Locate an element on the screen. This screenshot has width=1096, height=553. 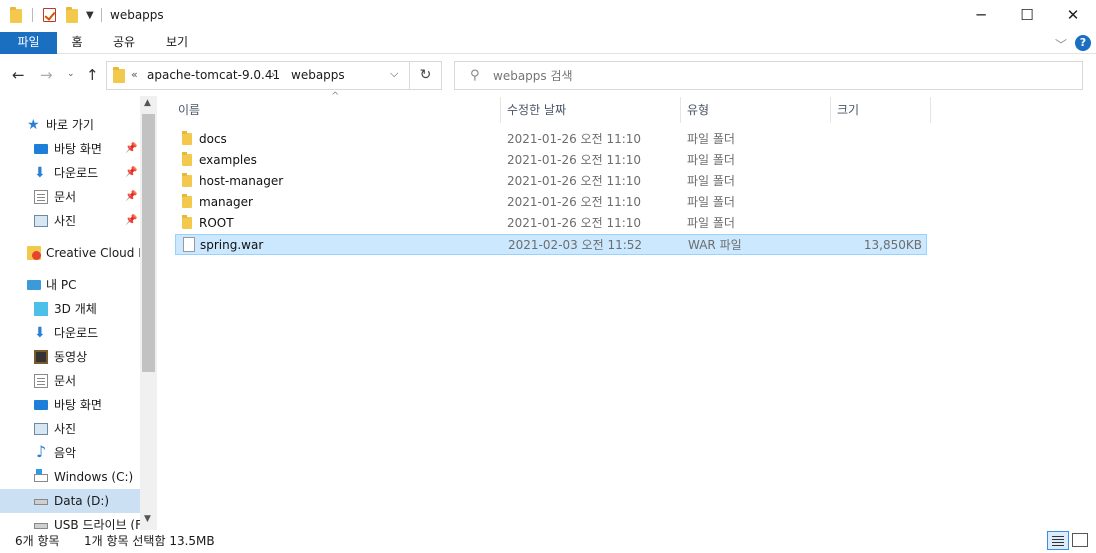
search-box: ⚲ is located at coordinates (768, 75).